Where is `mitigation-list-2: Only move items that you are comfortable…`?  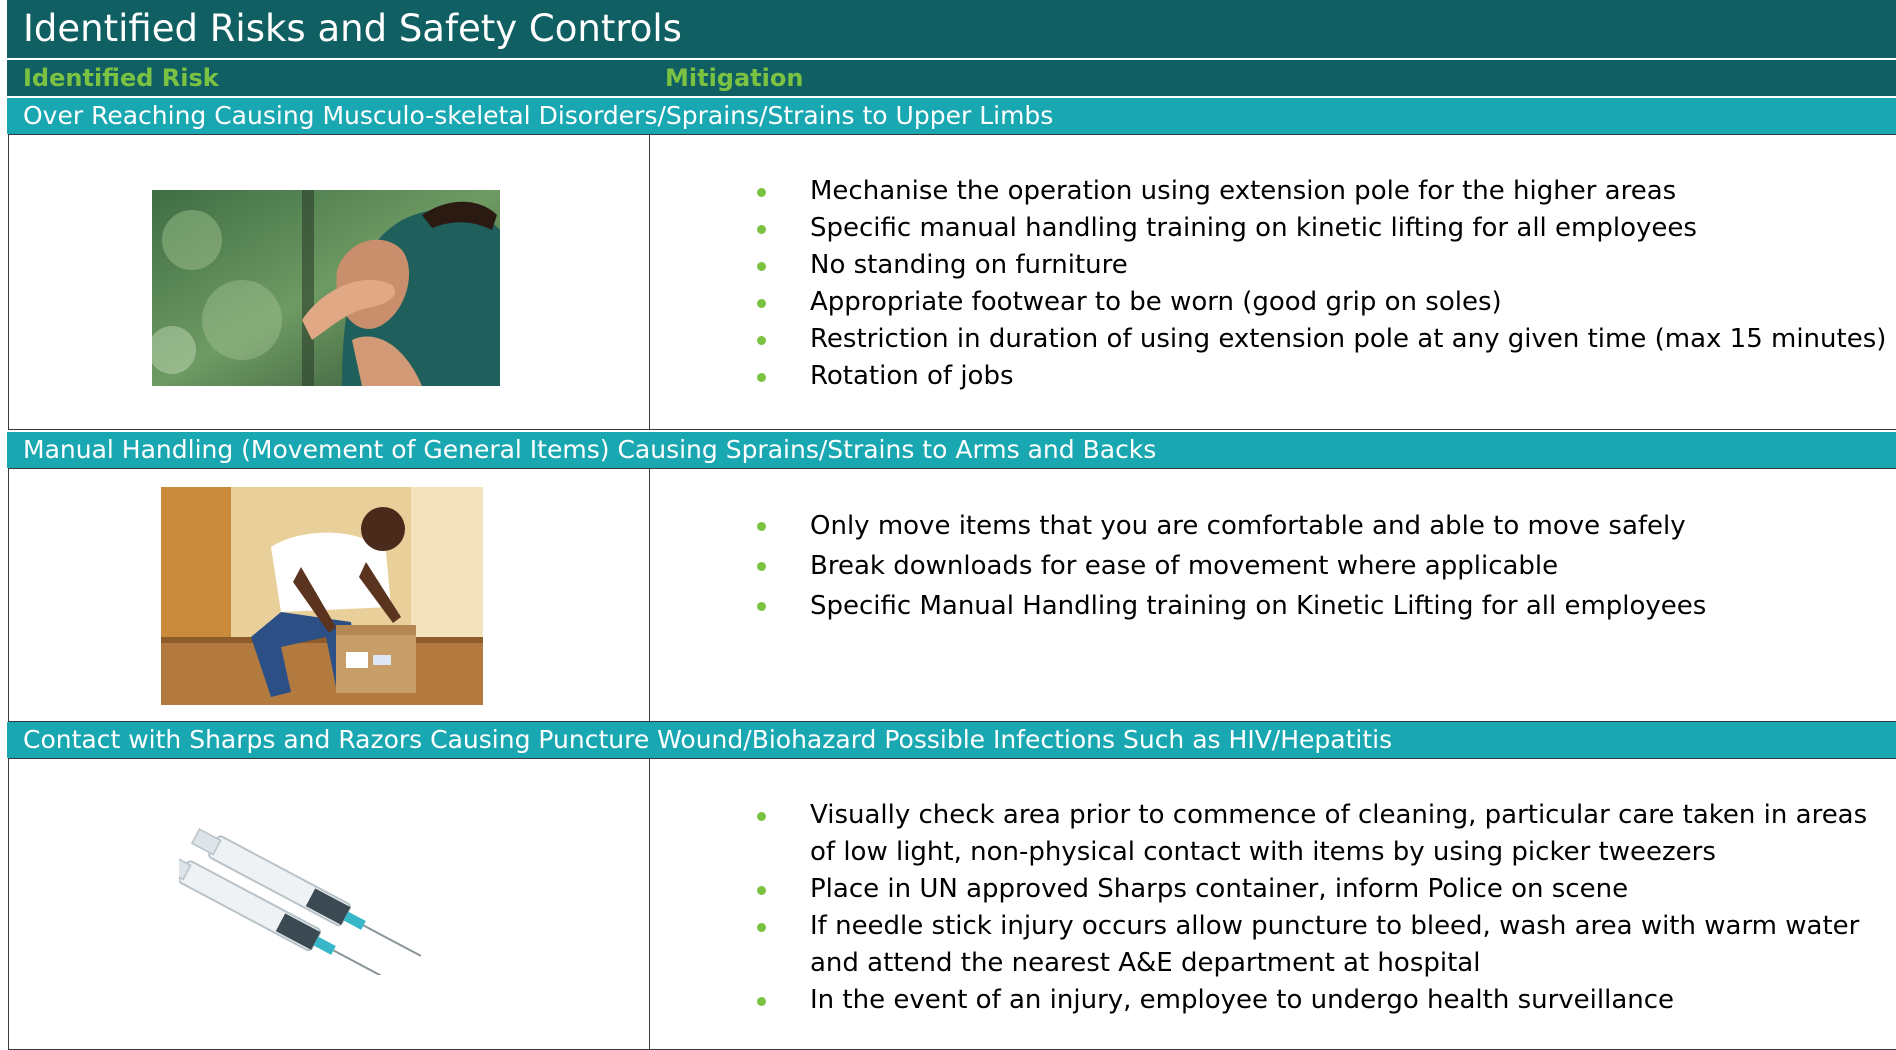
mitigation-list-2: Only move items that you are comfortable… is located at coordinates (1227, 566).